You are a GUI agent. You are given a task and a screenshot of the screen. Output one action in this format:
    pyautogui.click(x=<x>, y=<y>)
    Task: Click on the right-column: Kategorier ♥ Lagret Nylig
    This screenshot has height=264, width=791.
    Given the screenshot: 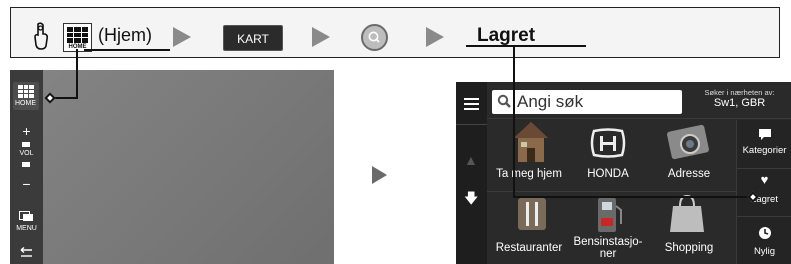 What is the action you would take?
    pyautogui.click(x=763, y=192)
    